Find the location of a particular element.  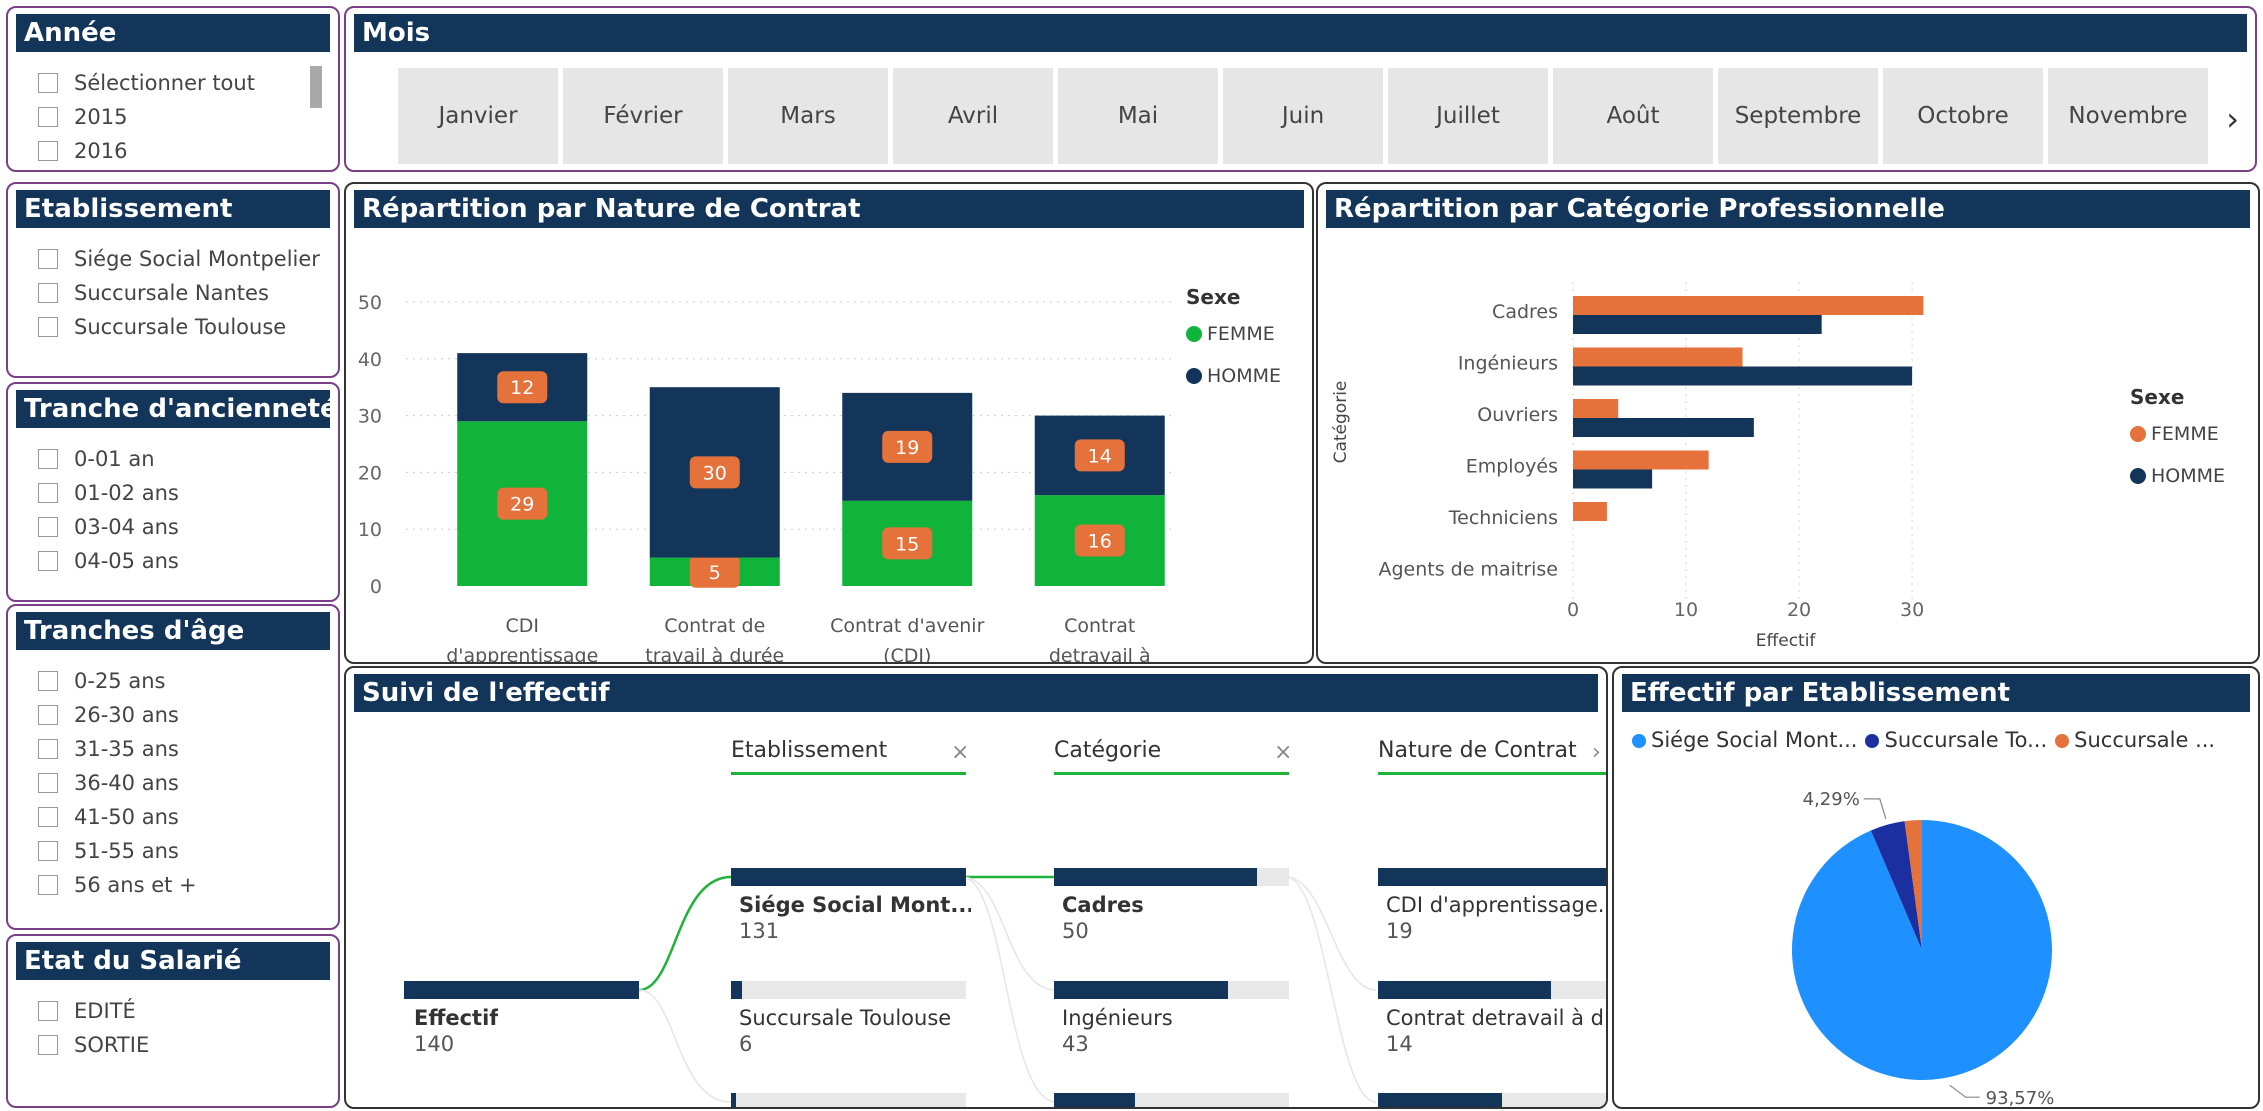

contrat-chart-title: Répartition par Nature de Contrat is located at coordinates (829, 209).